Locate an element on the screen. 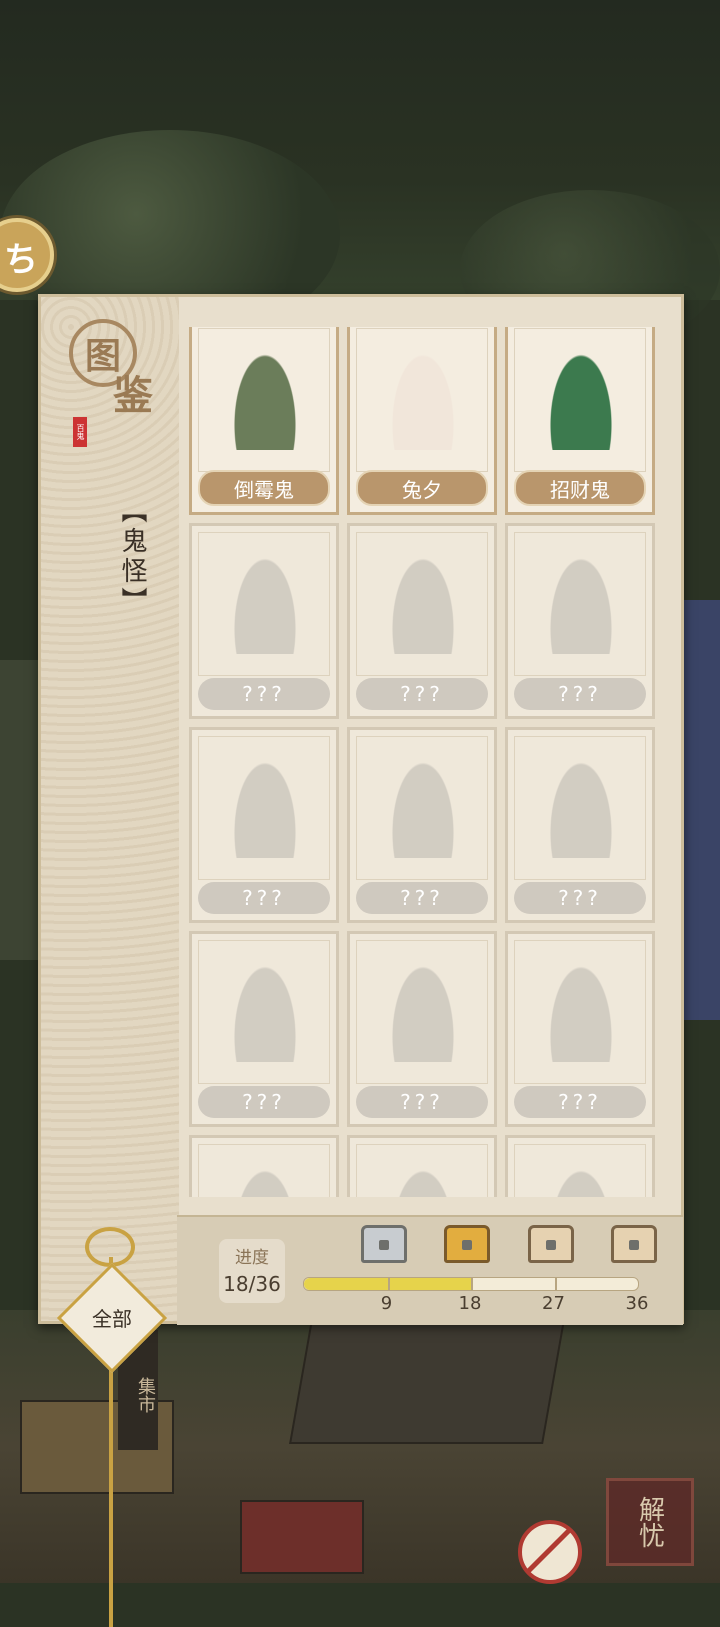  market-roof is located at coordinates (427, 1382).